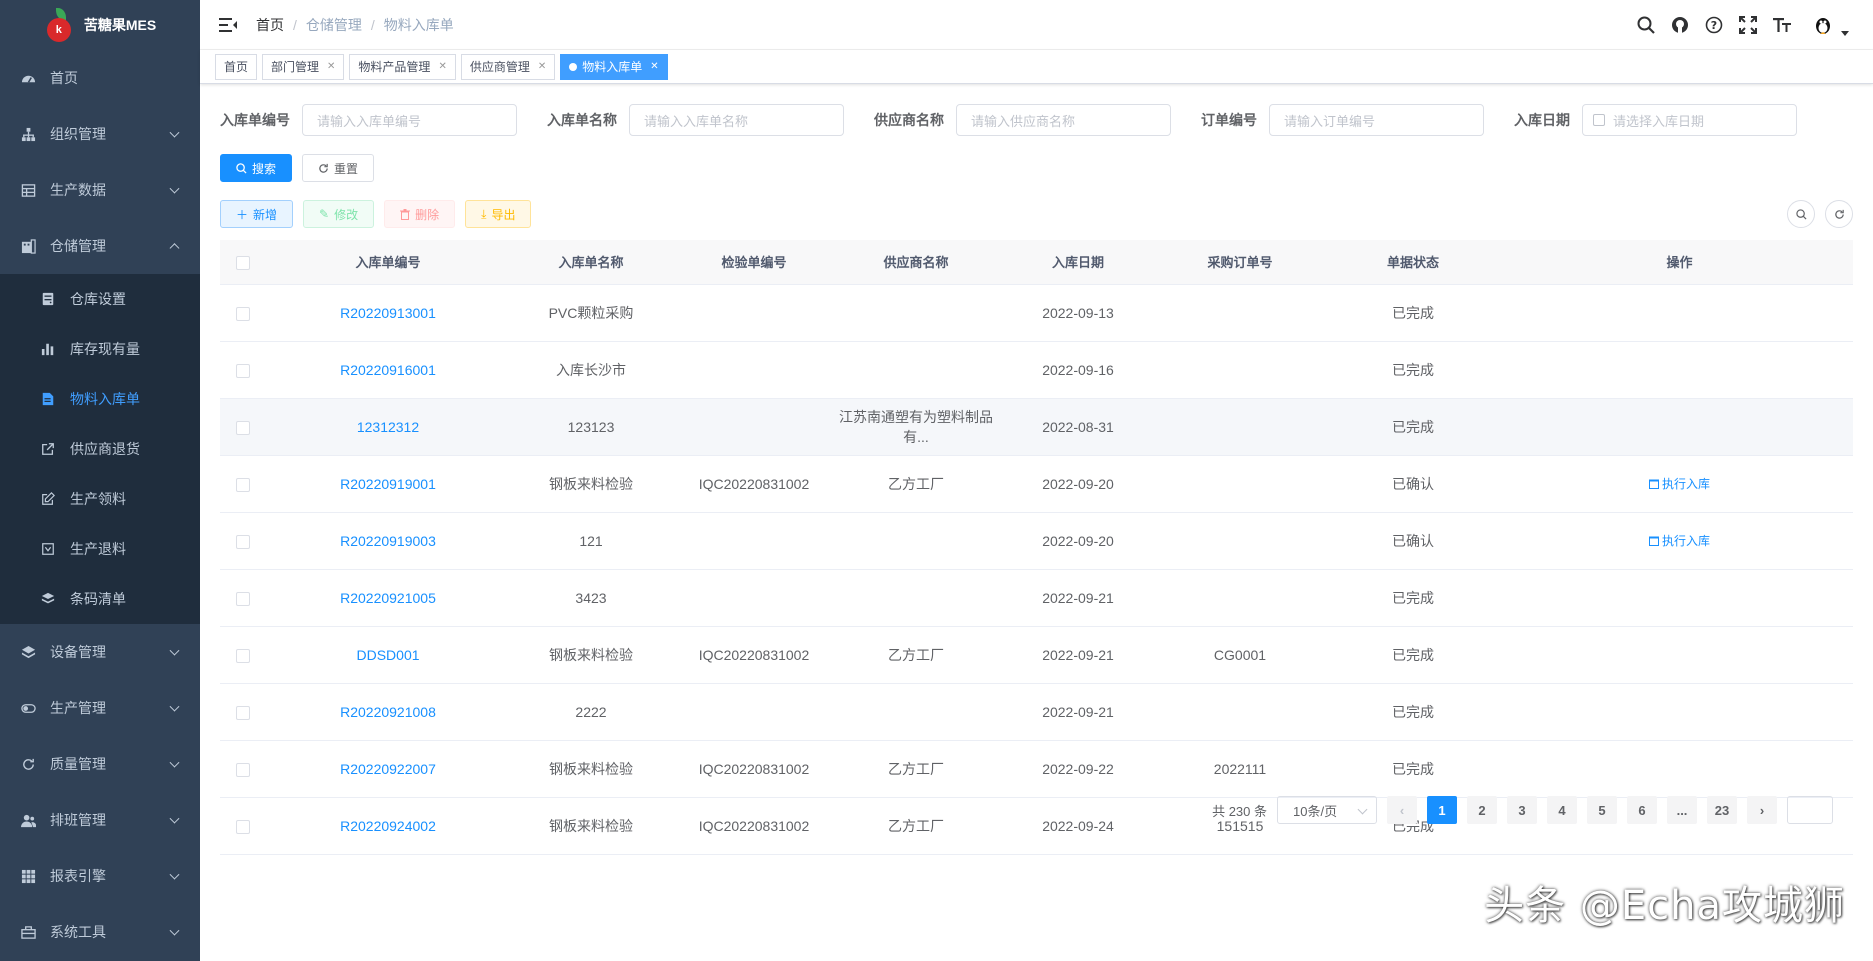 The height and width of the screenshot is (961, 1873). What do you see at coordinates (1646, 25) in the screenshot?
I see `search-icon` at bounding box center [1646, 25].